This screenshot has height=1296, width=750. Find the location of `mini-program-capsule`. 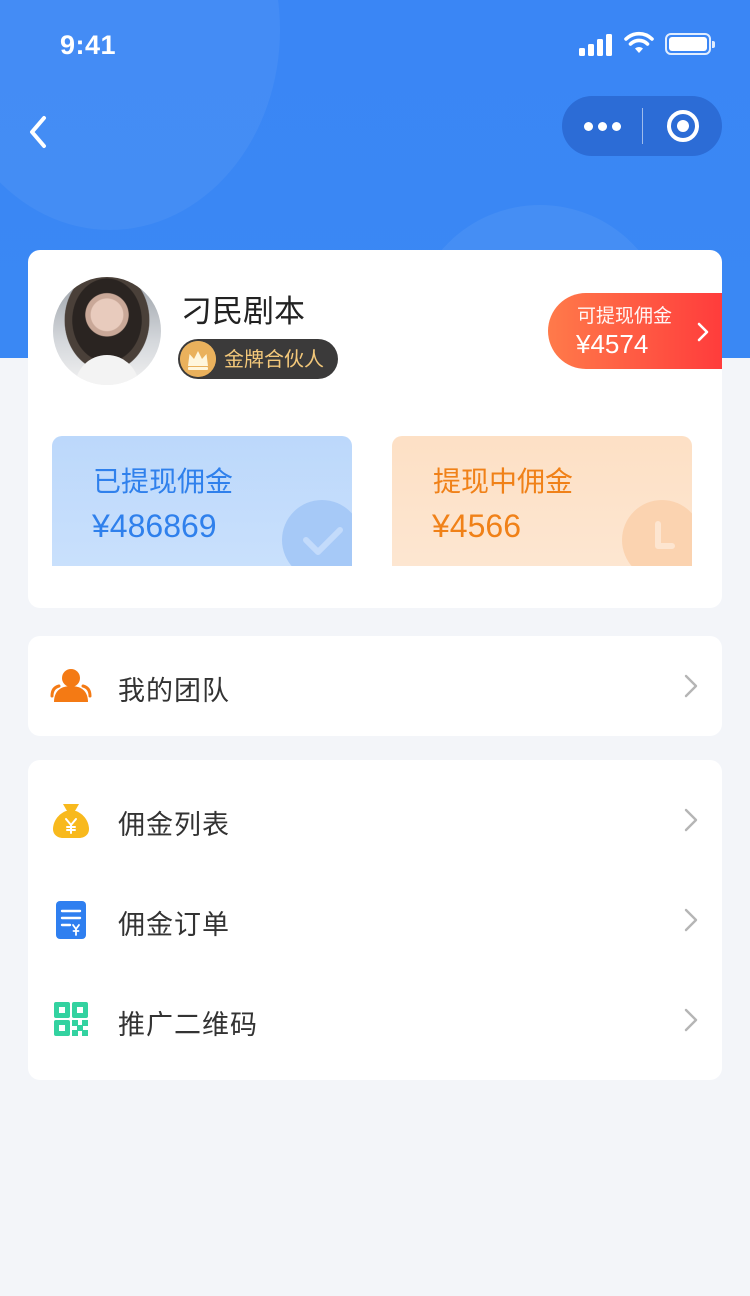

mini-program-capsule is located at coordinates (642, 126).